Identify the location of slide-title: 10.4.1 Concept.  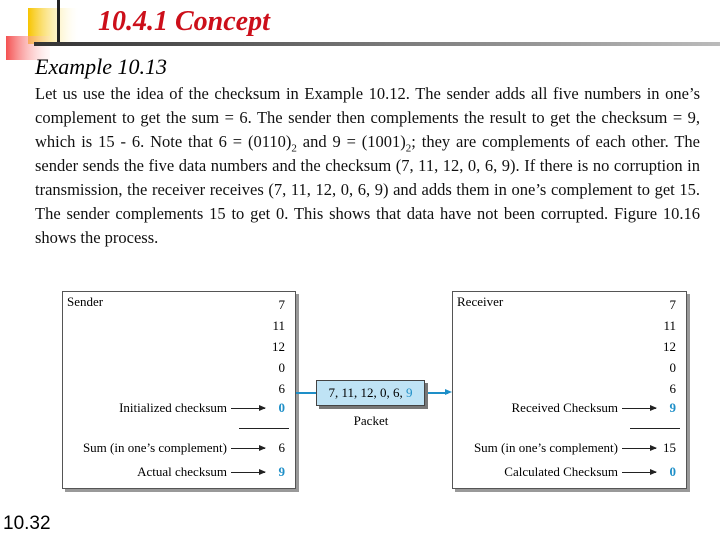
(184, 21).